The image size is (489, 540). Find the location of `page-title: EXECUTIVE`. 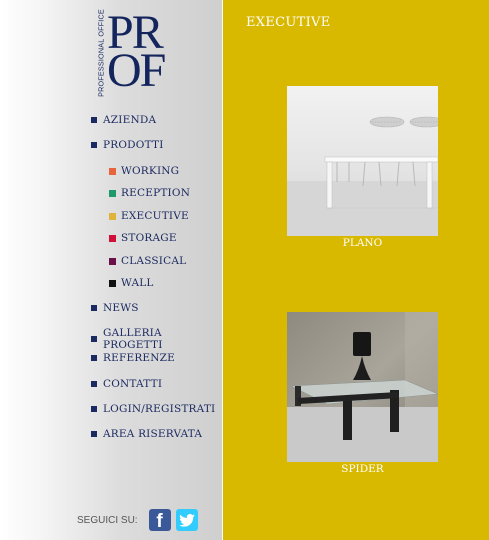

page-title: EXECUTIVE is located at coordinates (288, 22).